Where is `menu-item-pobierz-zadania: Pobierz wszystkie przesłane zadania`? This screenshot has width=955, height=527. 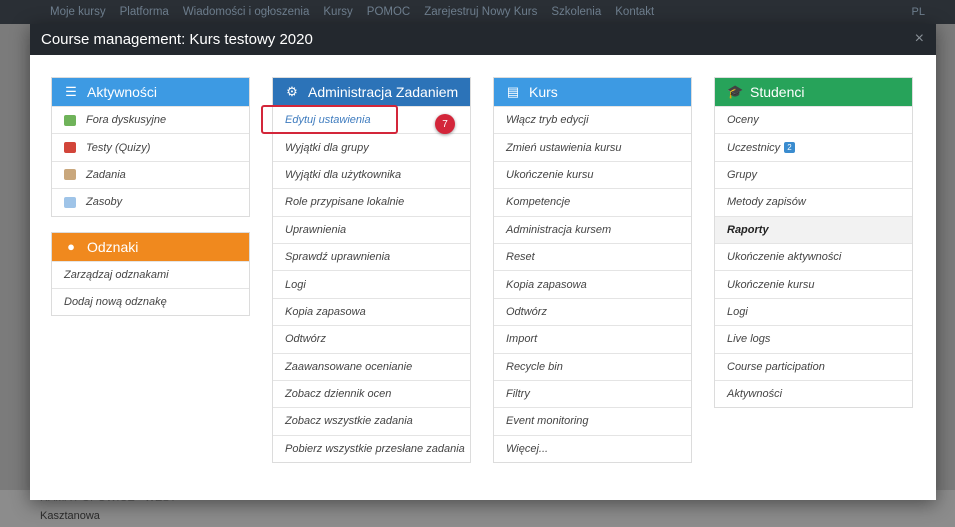 menu-item-pobierz-zadania: Pobierz wszystkie przesłane zadania is located at coordinates (371, 448).